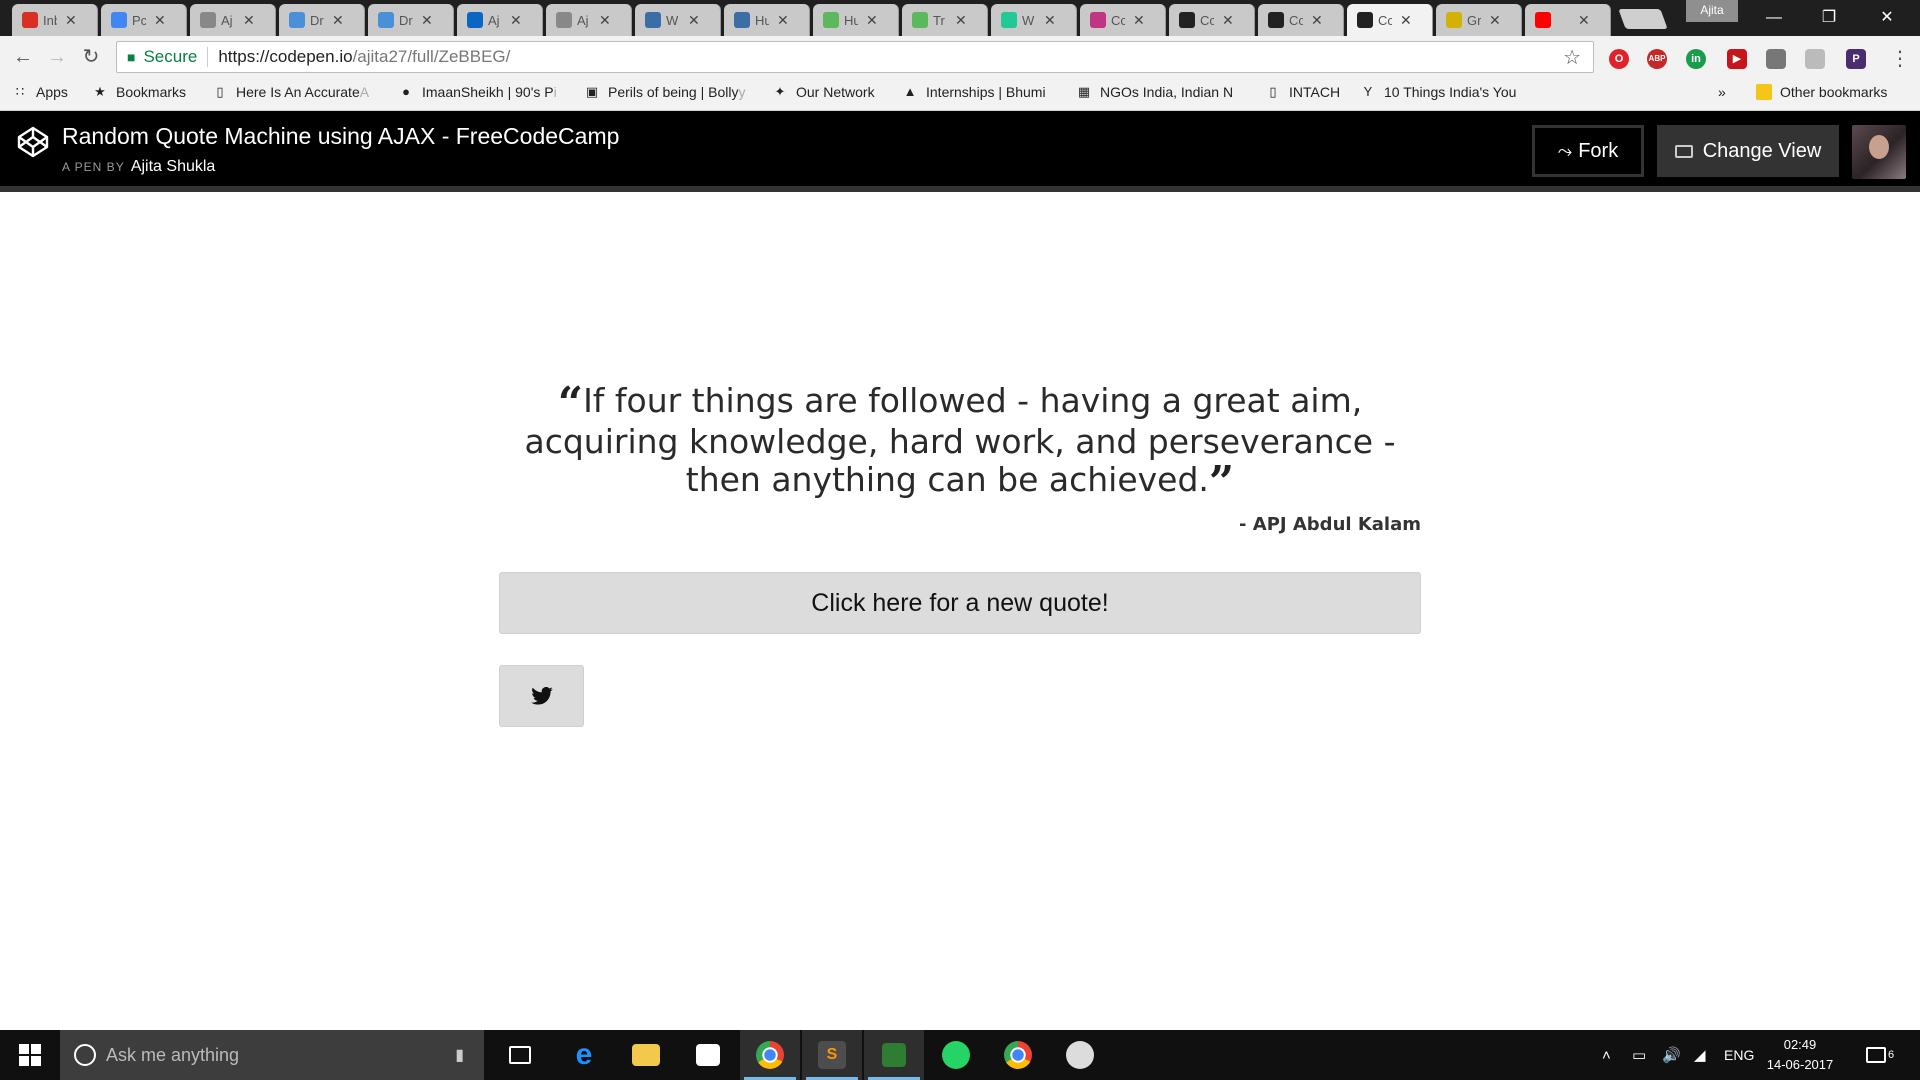 This screenshot has height=1080, width=1920. Describe the element at coordinates (1302, 92) in the screenshot. I see `bookmark-item: ▯ INTACH` at that location.